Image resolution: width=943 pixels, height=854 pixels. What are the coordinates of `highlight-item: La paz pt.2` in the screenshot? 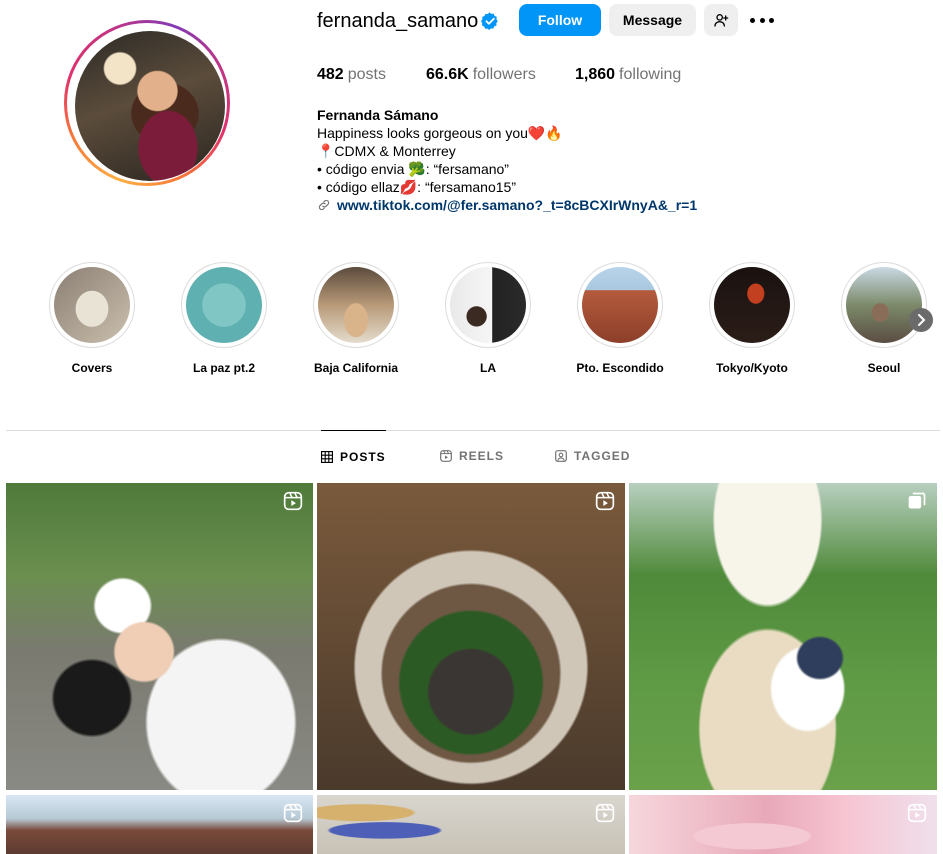 It's located at (224, 318).